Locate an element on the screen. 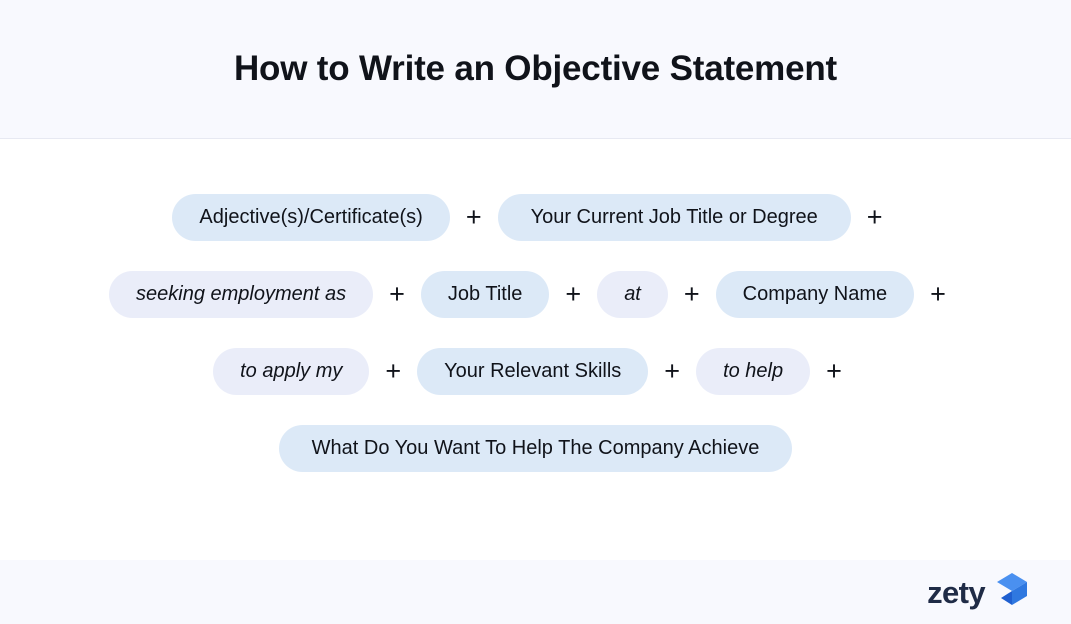 This screenshot has width=1071, height=624. formula-pill: Job Title is located at coordinates (485, 294).